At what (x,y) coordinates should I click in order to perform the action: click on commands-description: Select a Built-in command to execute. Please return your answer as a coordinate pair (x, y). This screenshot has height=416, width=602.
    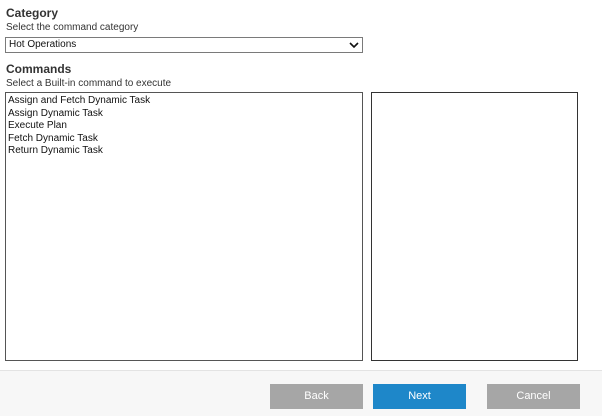
    Looking at the image, I should click on (89, 83).